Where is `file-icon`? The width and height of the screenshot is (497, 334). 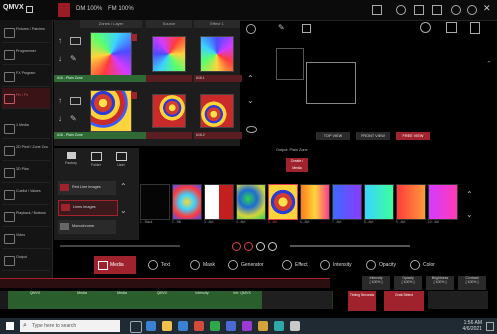 file-icon is located at coordinates (475, 28).